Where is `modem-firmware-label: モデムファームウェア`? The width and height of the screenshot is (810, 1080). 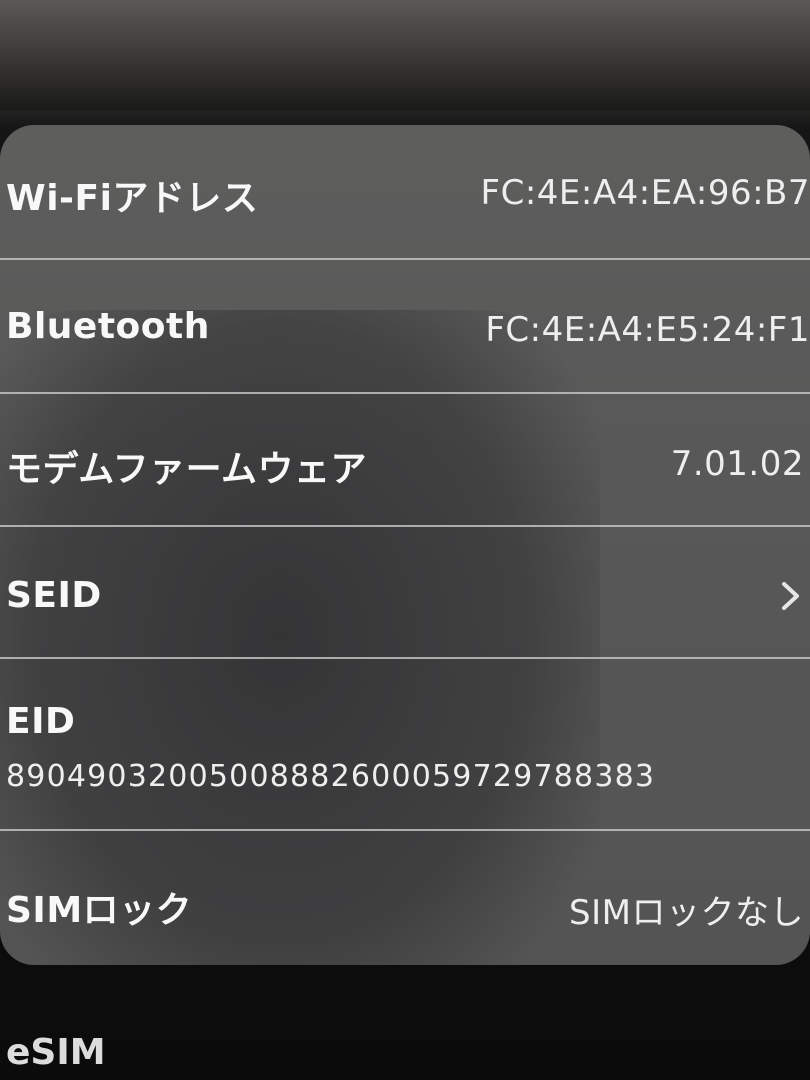 modem-firmware-label: モデムファームウェア is located at coordinates (187, 469).